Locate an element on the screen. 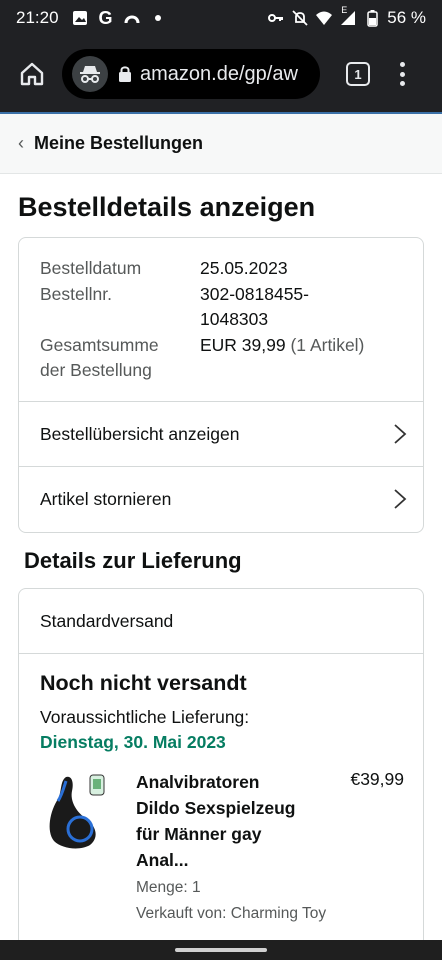  address-bar: amazon.de/gp/aw is located at coordinates (191, 74).